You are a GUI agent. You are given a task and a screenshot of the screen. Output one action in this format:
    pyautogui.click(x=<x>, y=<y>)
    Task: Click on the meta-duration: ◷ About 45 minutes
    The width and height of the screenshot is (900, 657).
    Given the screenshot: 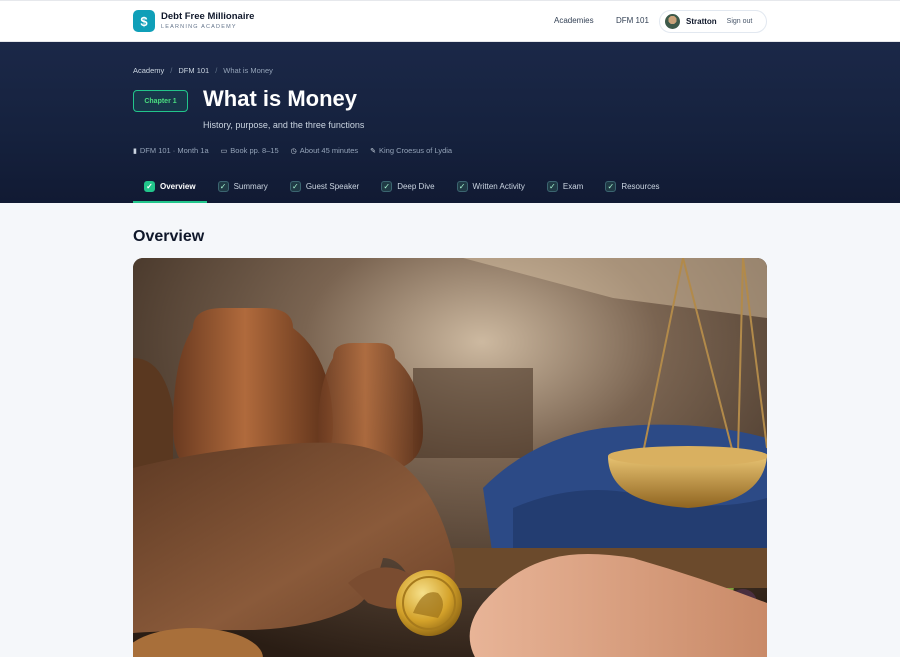 What is the action you would take?
    pyautogui.click(x=324, y=150)
    